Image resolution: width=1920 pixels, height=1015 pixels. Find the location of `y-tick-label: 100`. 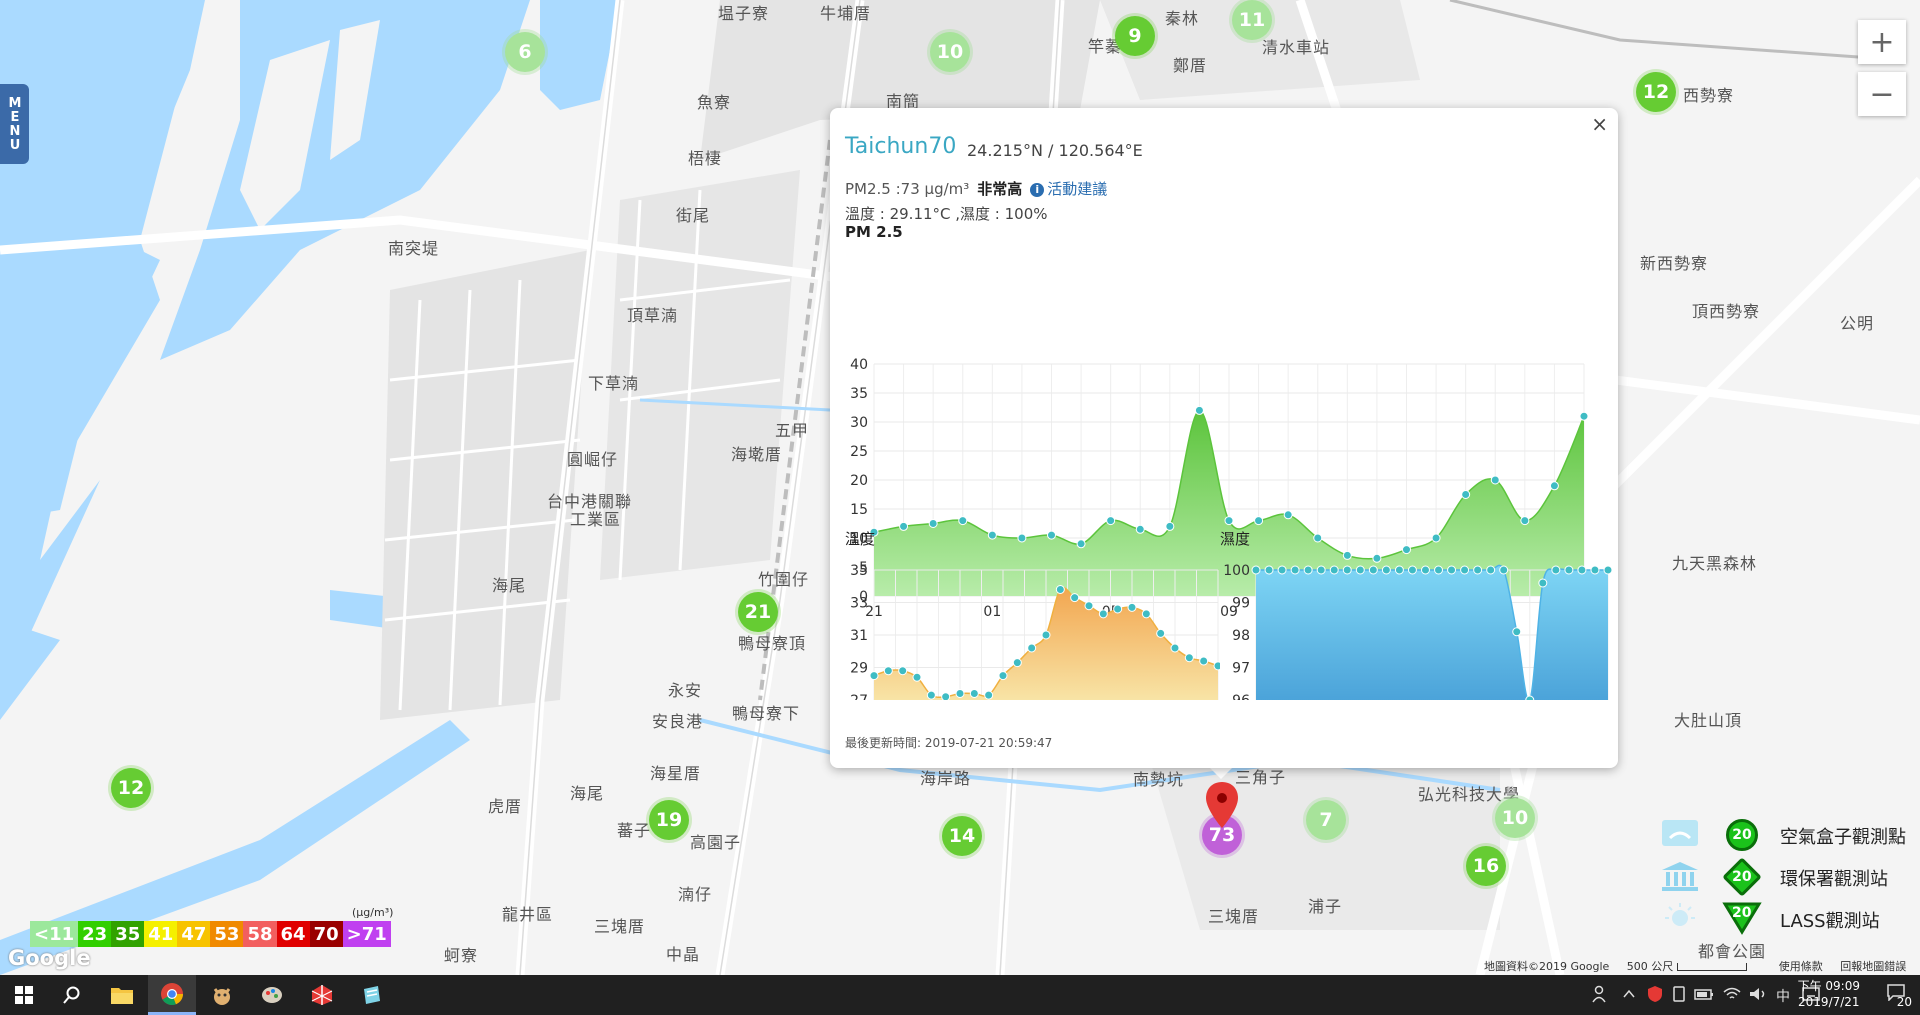

y-tick-label: 100 is located at coordinates (1236, 571).